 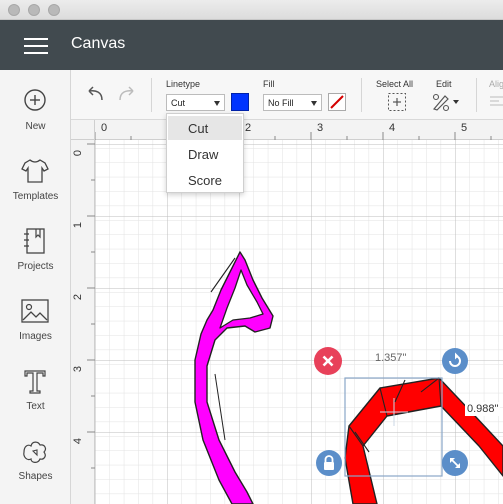 I want to click on horizontal-ruler: 0 1 2 3 4 5, so click(x=287, y=130).